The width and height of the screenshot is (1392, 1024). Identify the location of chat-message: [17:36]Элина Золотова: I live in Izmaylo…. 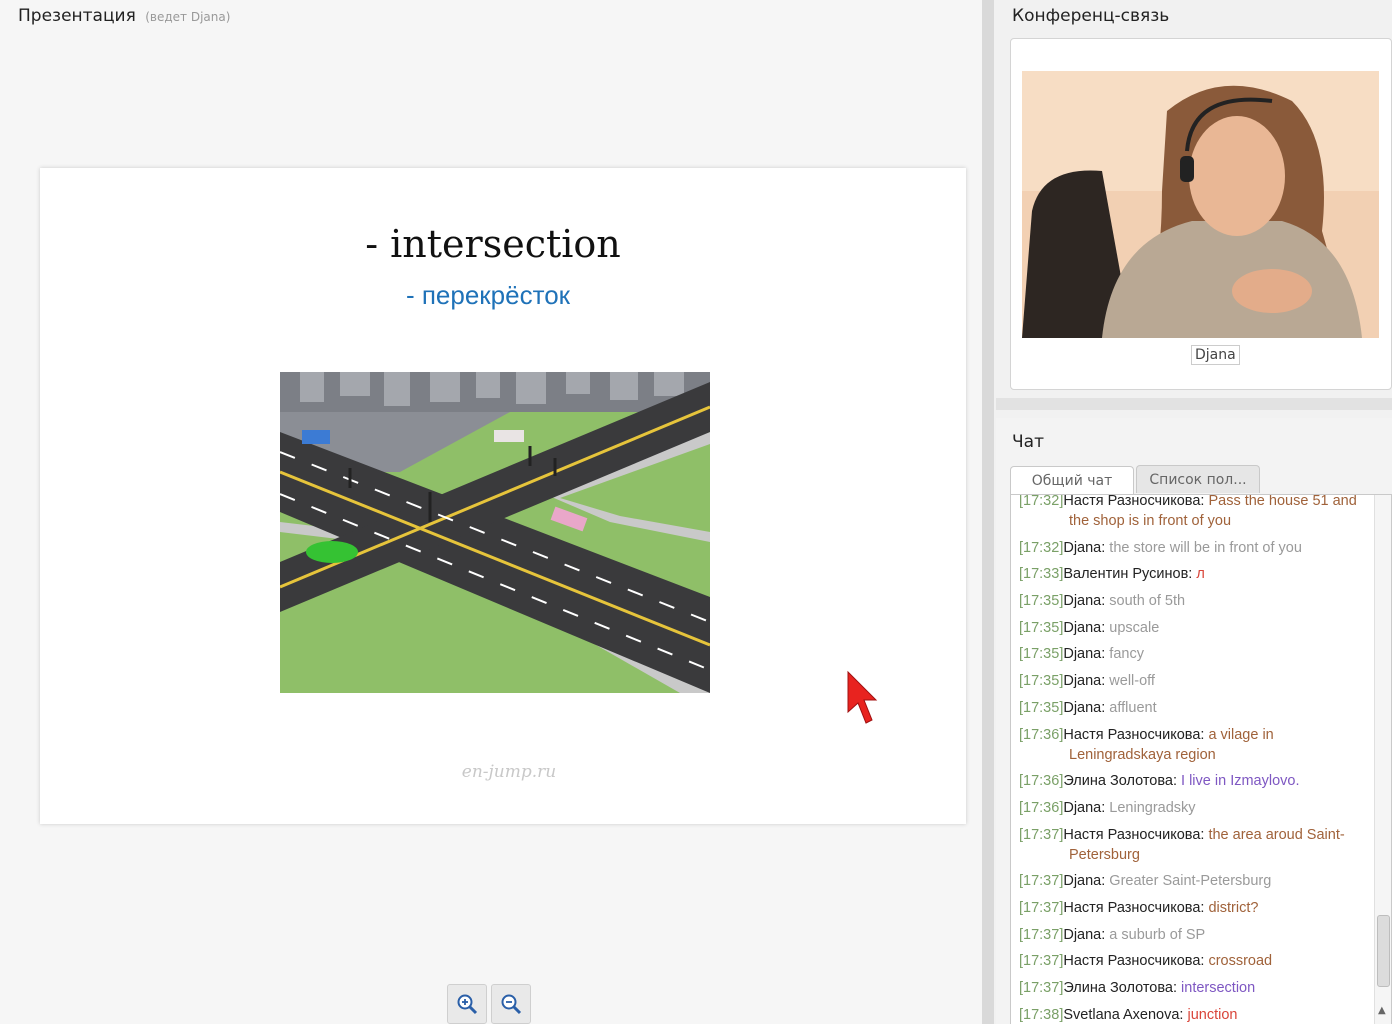
(1194, 781).